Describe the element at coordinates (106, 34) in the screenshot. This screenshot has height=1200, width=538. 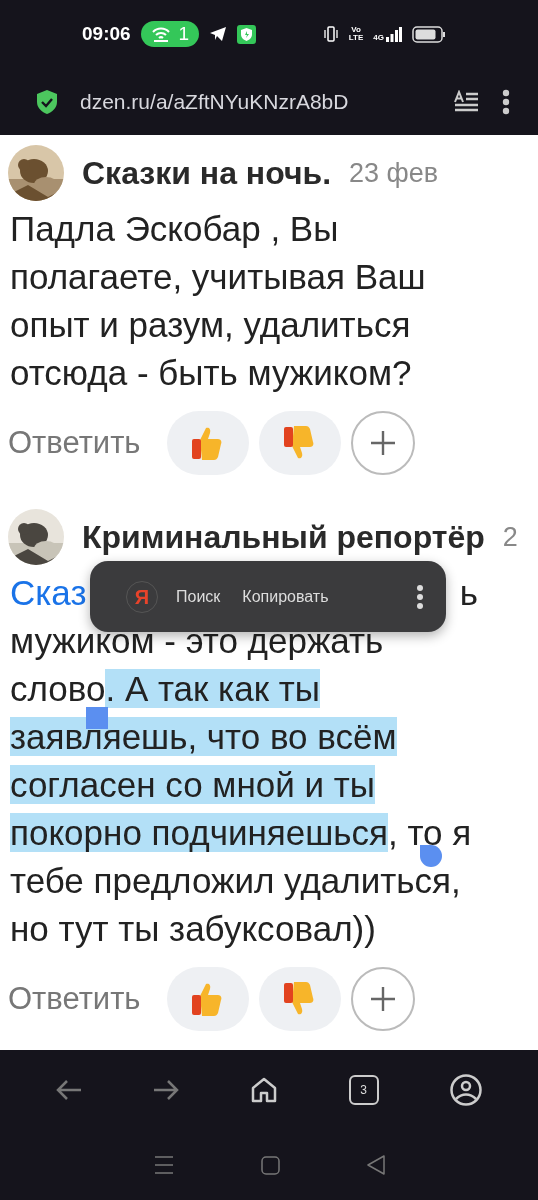
I see `status-time: 09:06` at that location.